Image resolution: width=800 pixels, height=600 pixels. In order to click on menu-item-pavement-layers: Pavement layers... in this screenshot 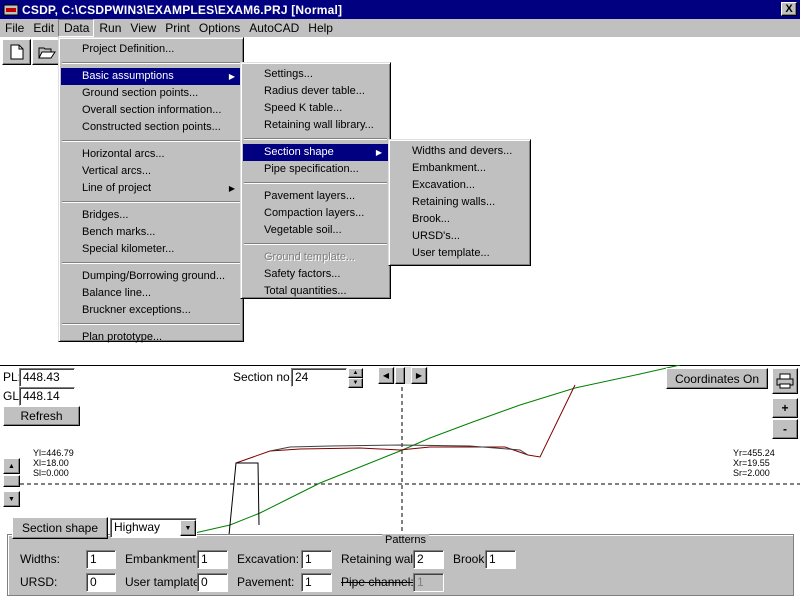, I will do `click(315, 196)`.